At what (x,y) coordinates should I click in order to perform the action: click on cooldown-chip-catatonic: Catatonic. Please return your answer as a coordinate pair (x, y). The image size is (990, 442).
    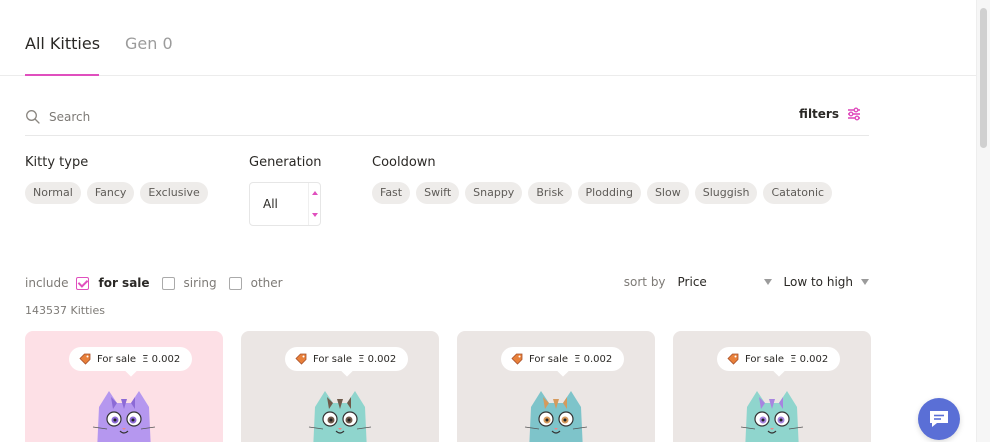
    Looking at the image, I should click on (798, 193).